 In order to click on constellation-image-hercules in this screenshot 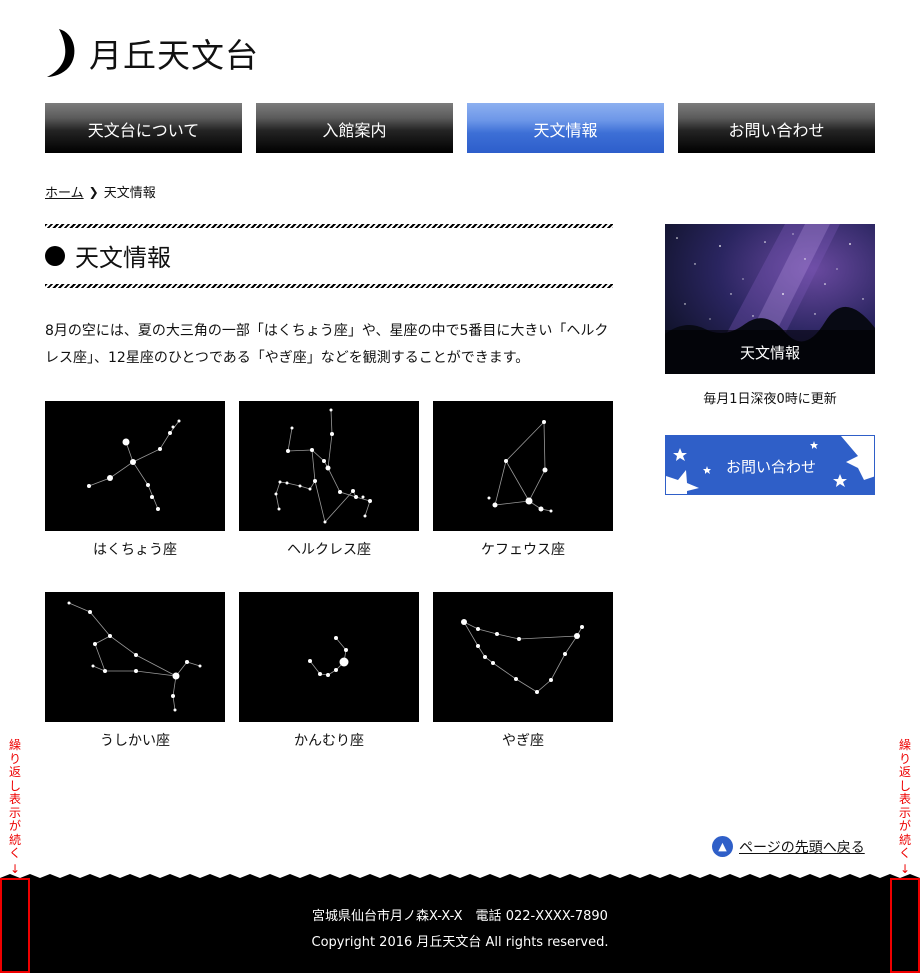, I will do `click(329, 466)`.